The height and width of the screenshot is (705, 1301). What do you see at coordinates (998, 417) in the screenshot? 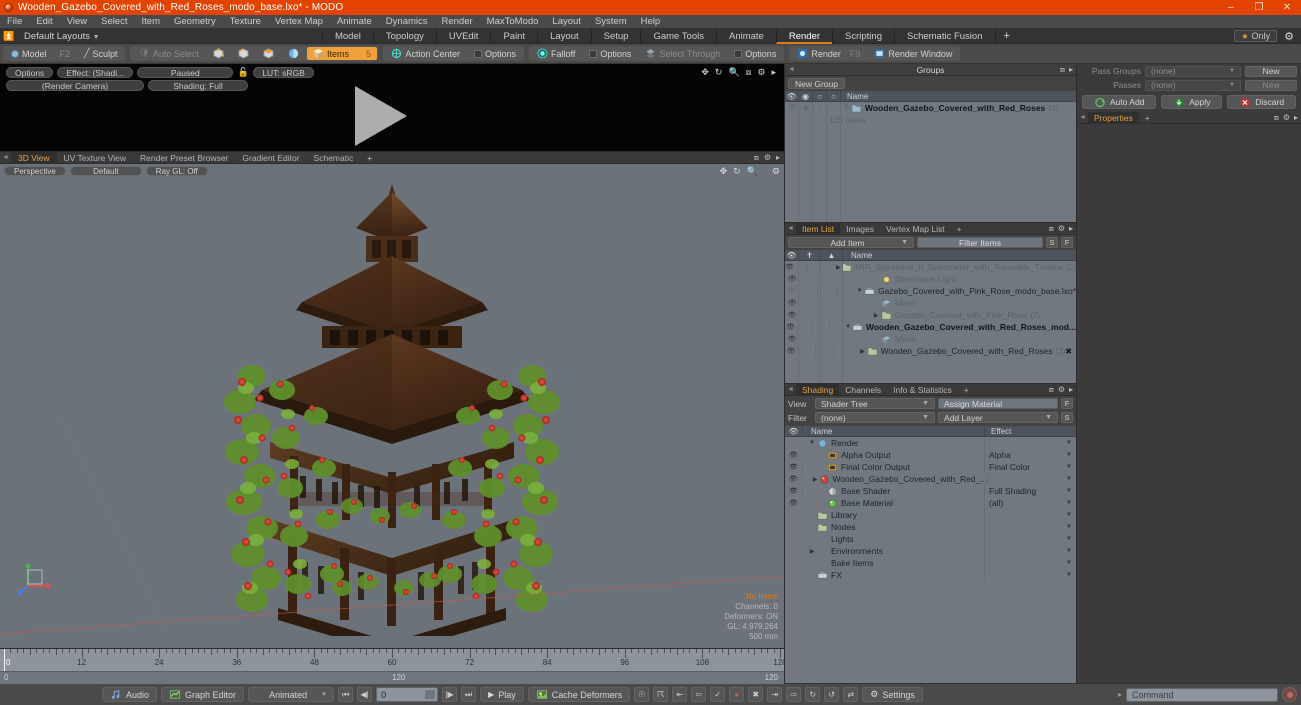
I see `add-layer-dropdown: Add Layer ▼` at bounding box center [998, 417].